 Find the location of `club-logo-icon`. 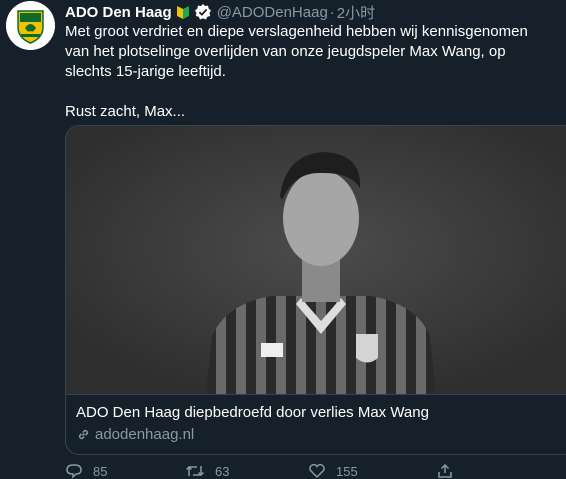

club-logo-icon is located at coordinates (30, 25).